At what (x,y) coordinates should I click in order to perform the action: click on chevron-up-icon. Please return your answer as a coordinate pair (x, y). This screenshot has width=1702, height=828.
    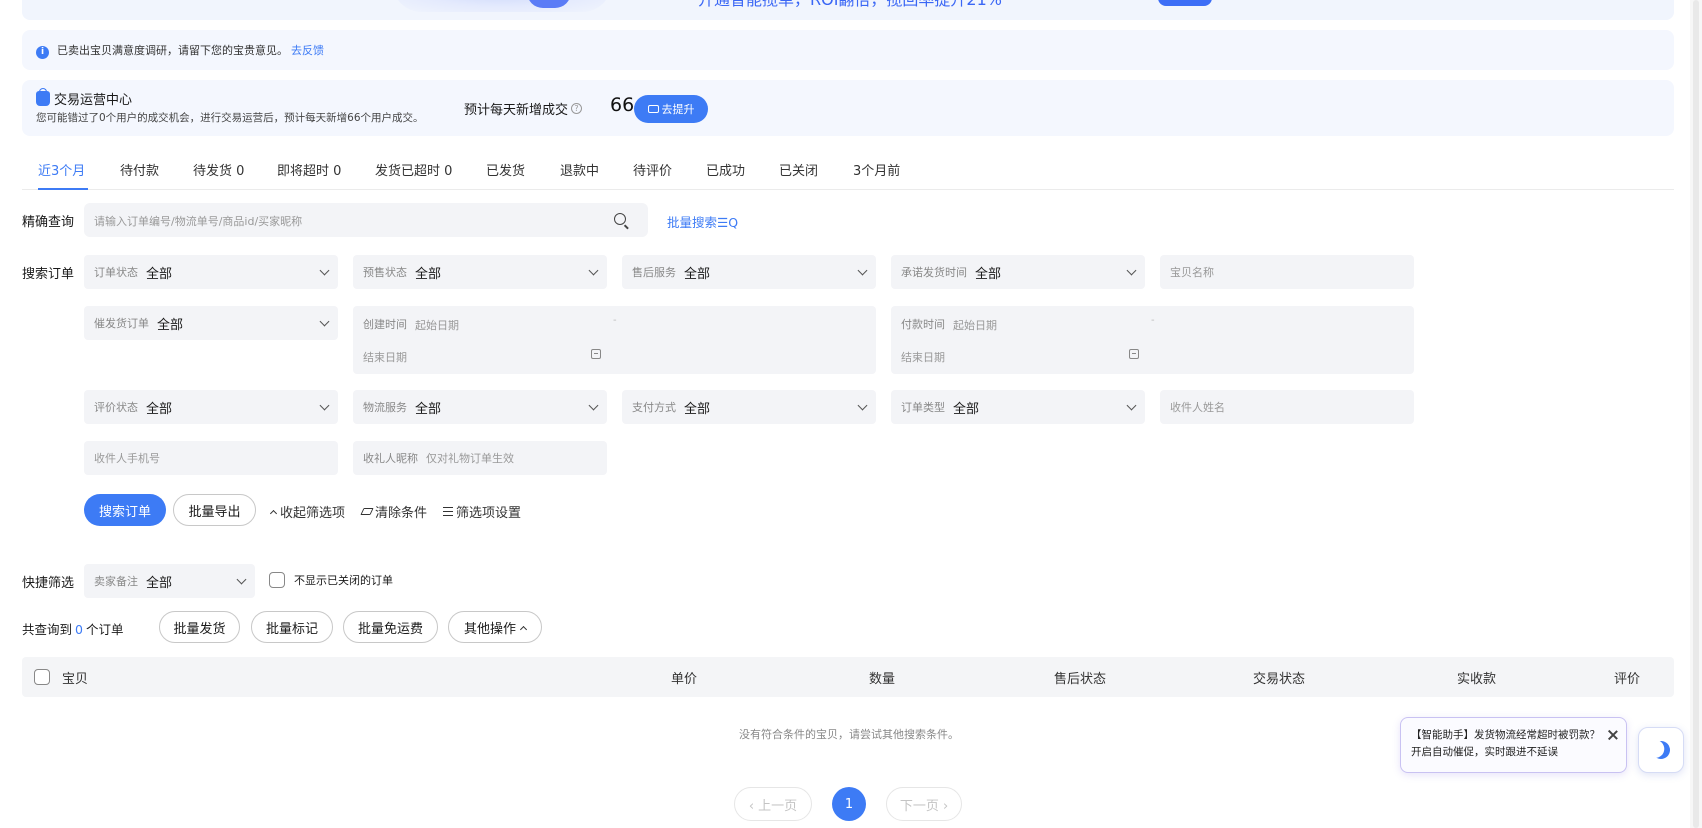
    Looking at the image, I should click on (273, 513).